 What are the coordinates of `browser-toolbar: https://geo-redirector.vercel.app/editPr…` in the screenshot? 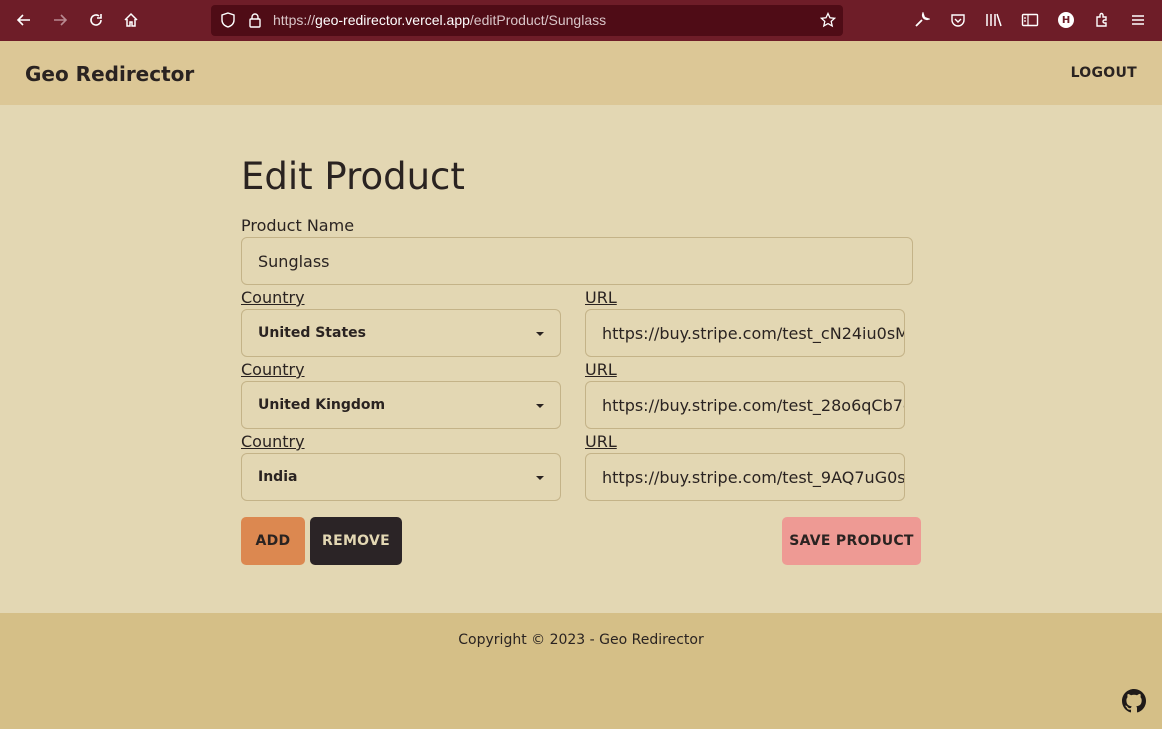 It's located at (581, 20).